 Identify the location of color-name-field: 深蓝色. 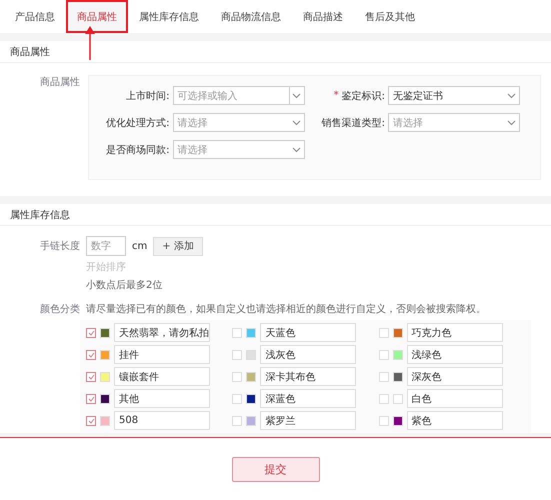
(308, 398).